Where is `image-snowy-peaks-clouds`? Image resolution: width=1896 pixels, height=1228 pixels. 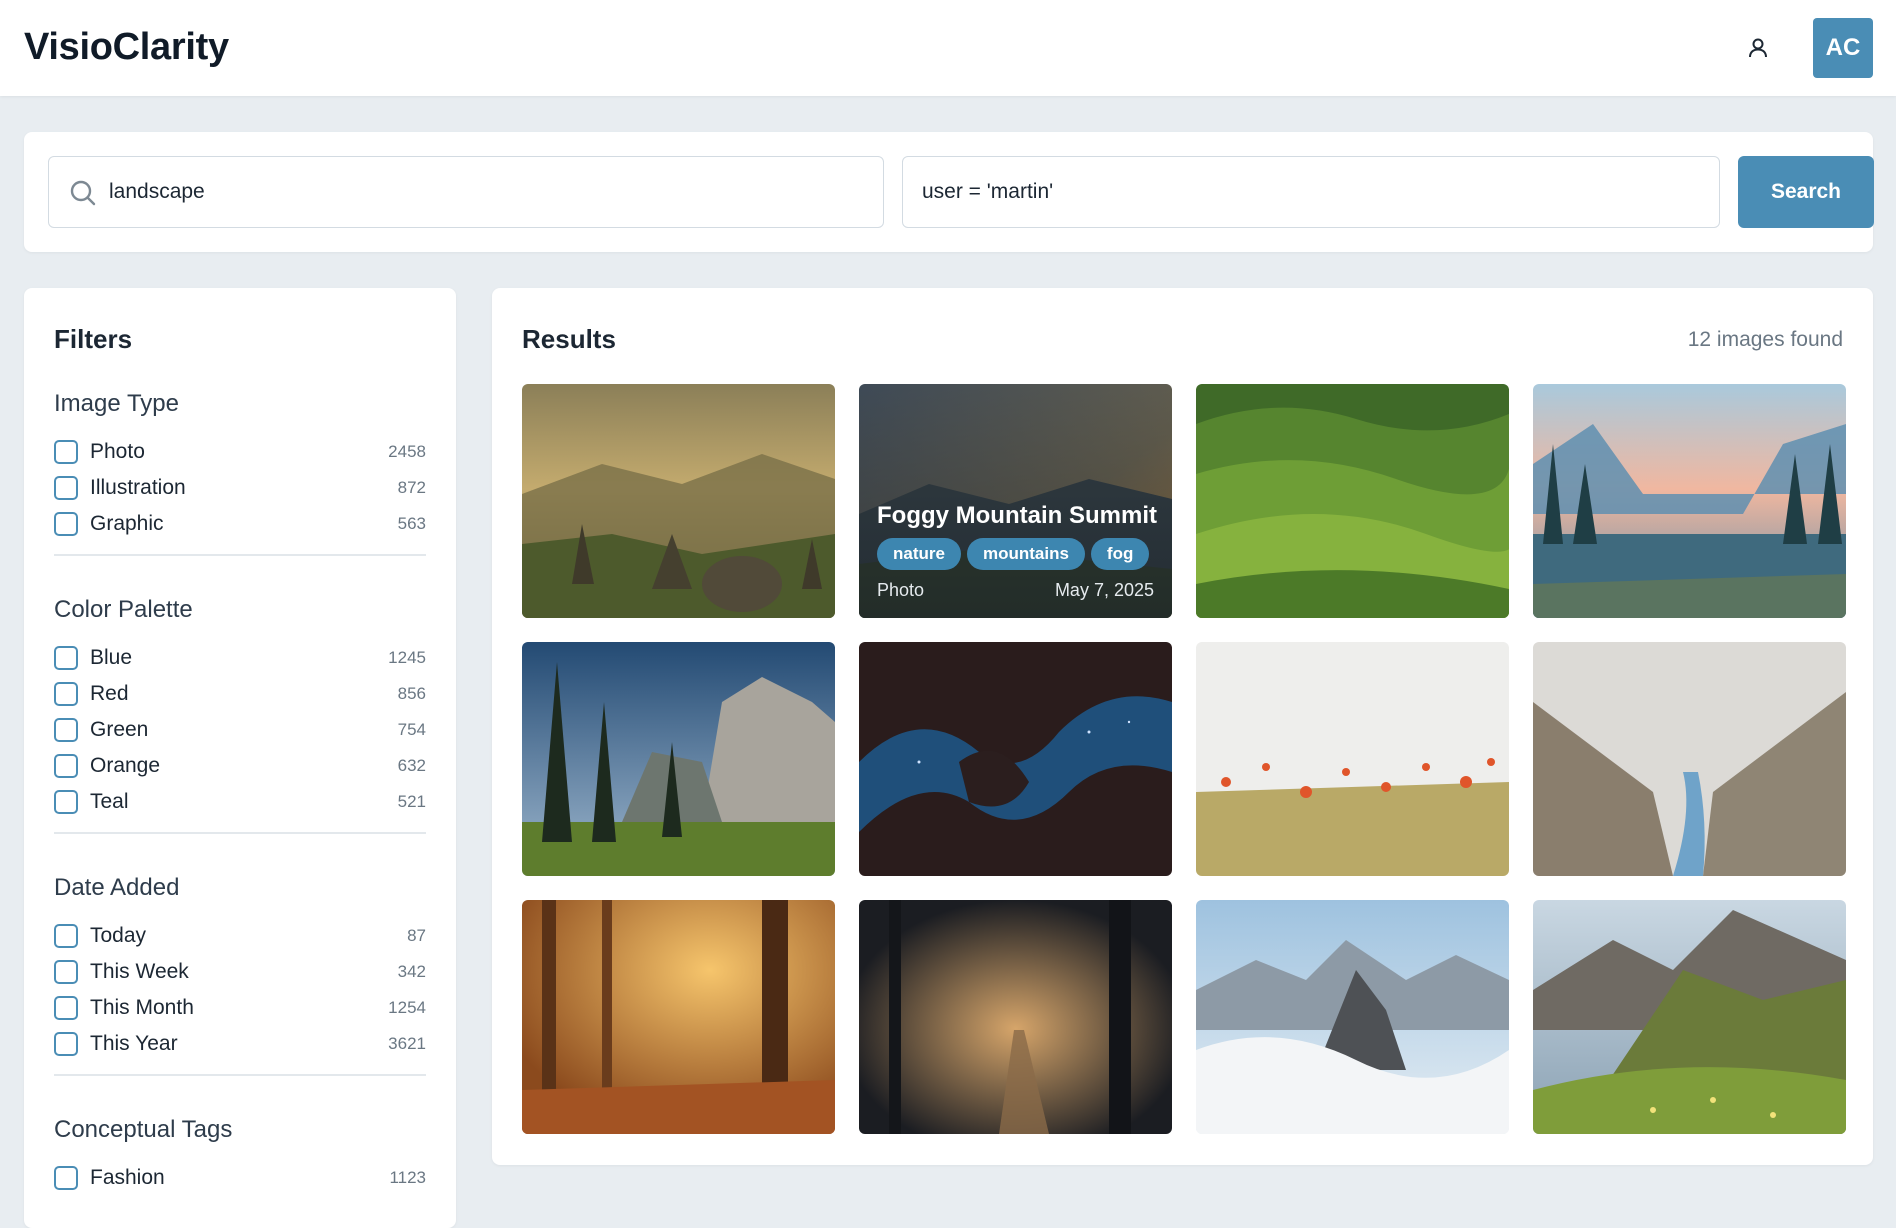 image-snowy-peaks-clouds is located at coordinates (1352, 1017).